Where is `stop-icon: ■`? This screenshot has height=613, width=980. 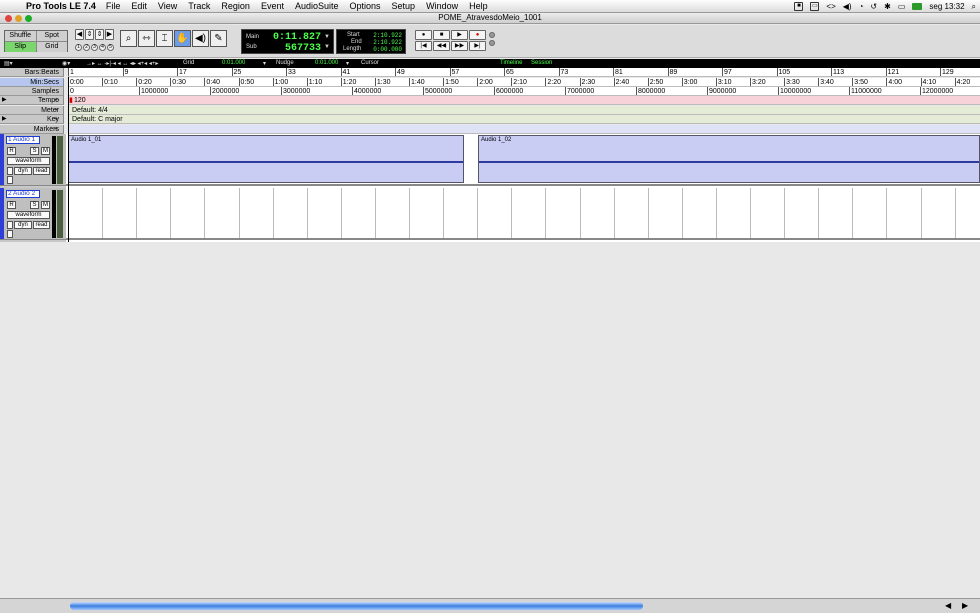
stop-icon: ■ is located at coordinates (441, 35).